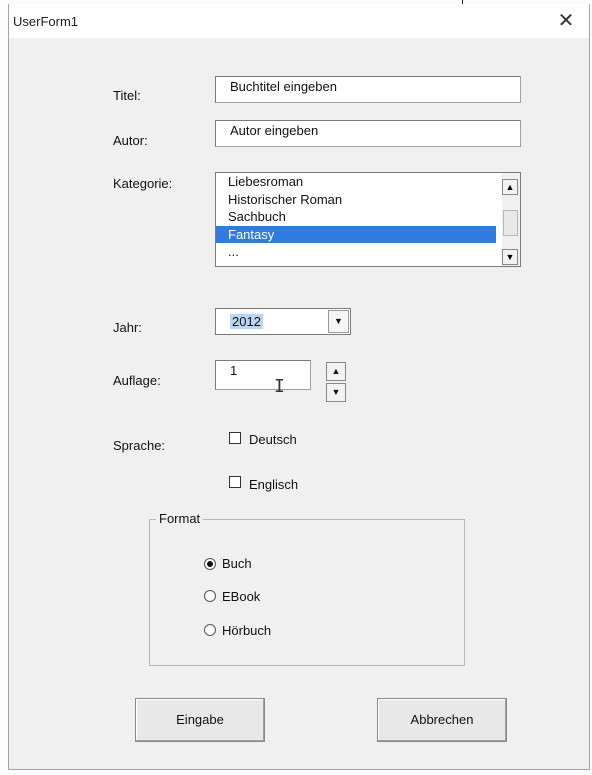 Image resolution: width=592 pixels, height=775 pixels. What do you see at coordinates (442, 720) in the screenshot?
I see `abbrechen-button: Abbrechen` at bounding box center [442, 720].